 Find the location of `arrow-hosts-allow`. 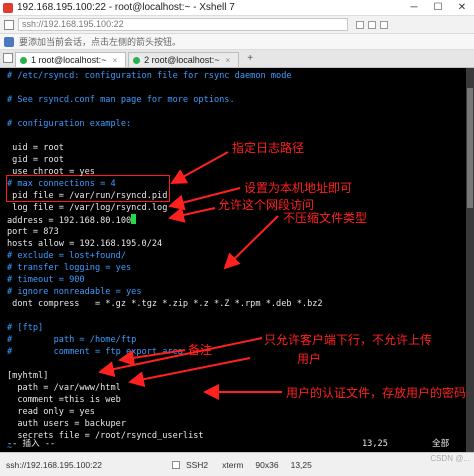

arrow-hosts-allow is located at coordinates (192, 215).